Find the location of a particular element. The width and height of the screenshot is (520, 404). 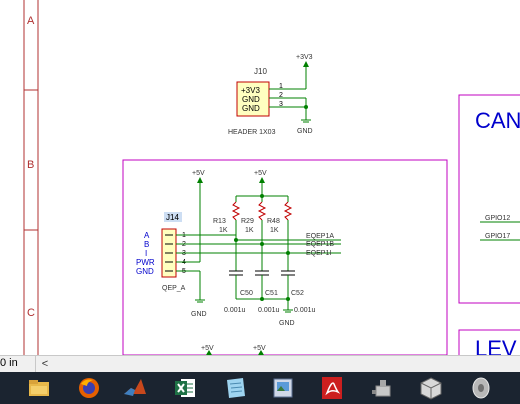

c51-value: 0.001u is located at coordinates (269, 310).